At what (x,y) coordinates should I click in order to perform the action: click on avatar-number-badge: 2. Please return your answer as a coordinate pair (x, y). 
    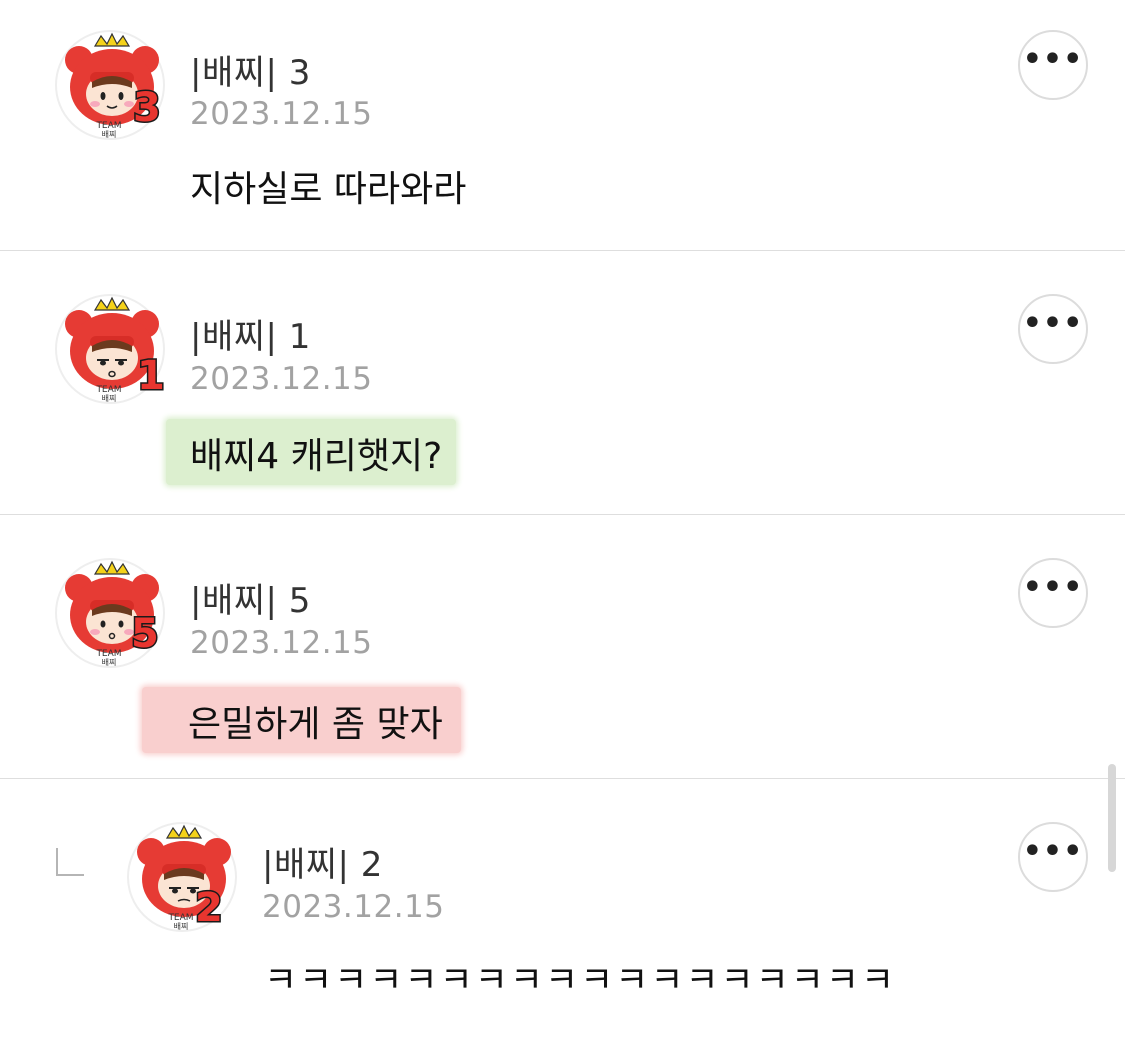
    Looking at the image, I should click on (209, 908).